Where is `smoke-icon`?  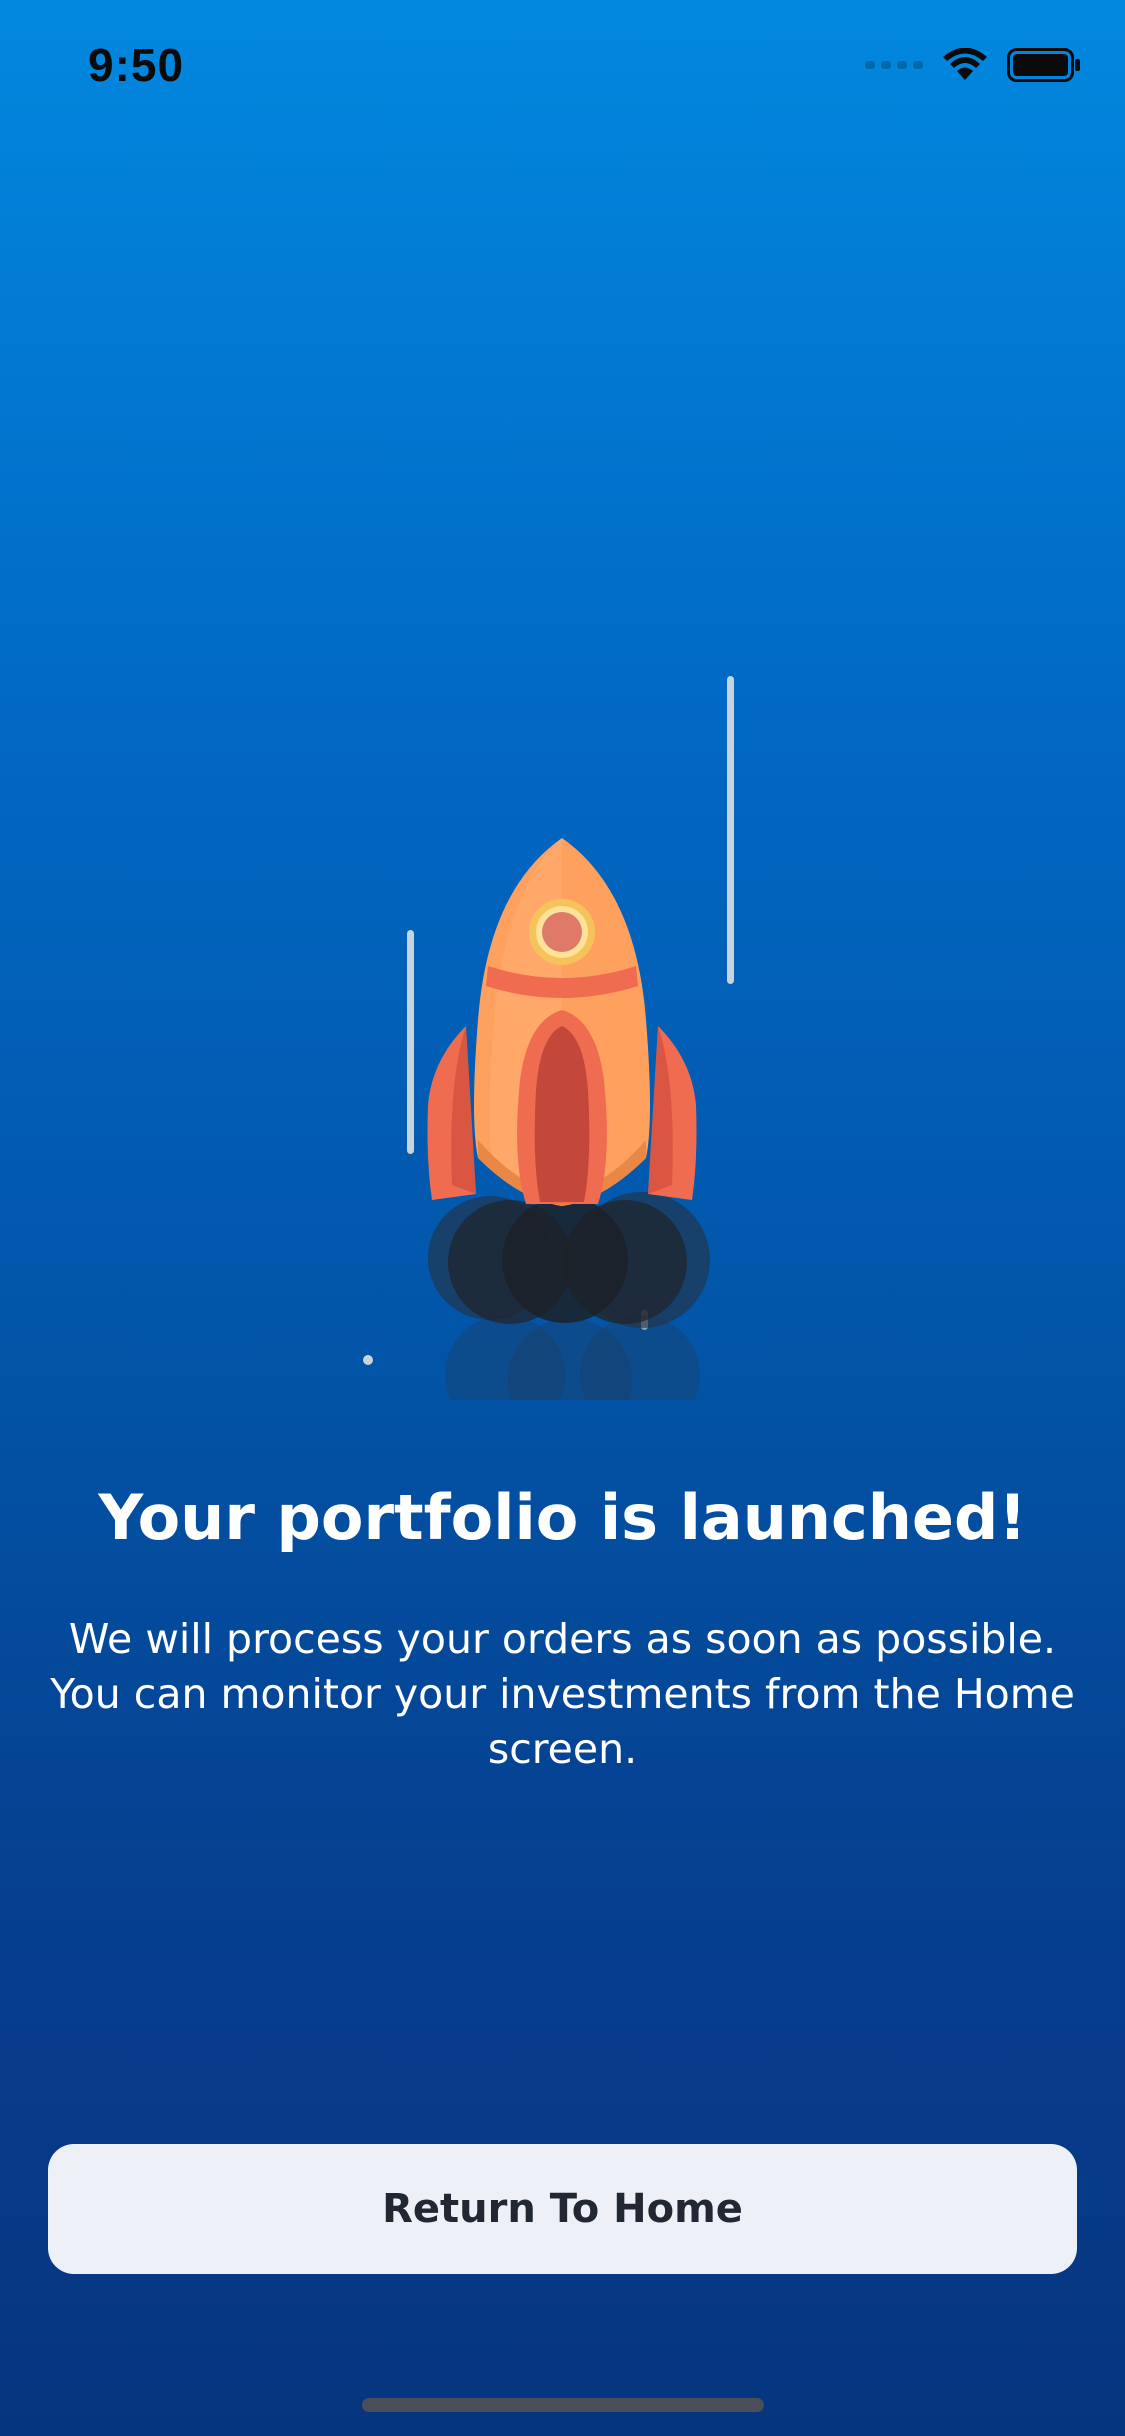
smoke-icon is located at coordinates (569, 1317).